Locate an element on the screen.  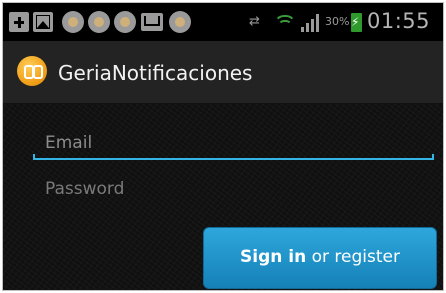
battery-percentage: 30% is located at coordinates (337, 21).